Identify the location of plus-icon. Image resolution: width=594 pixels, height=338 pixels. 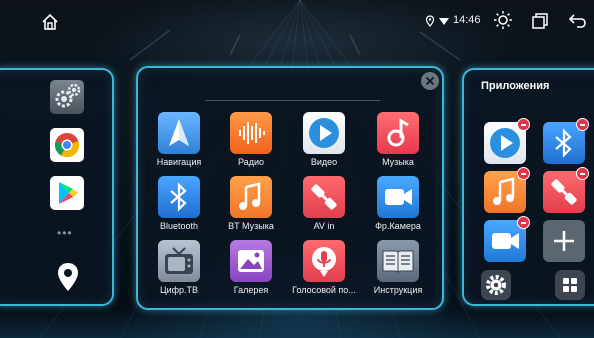
(564, 241).